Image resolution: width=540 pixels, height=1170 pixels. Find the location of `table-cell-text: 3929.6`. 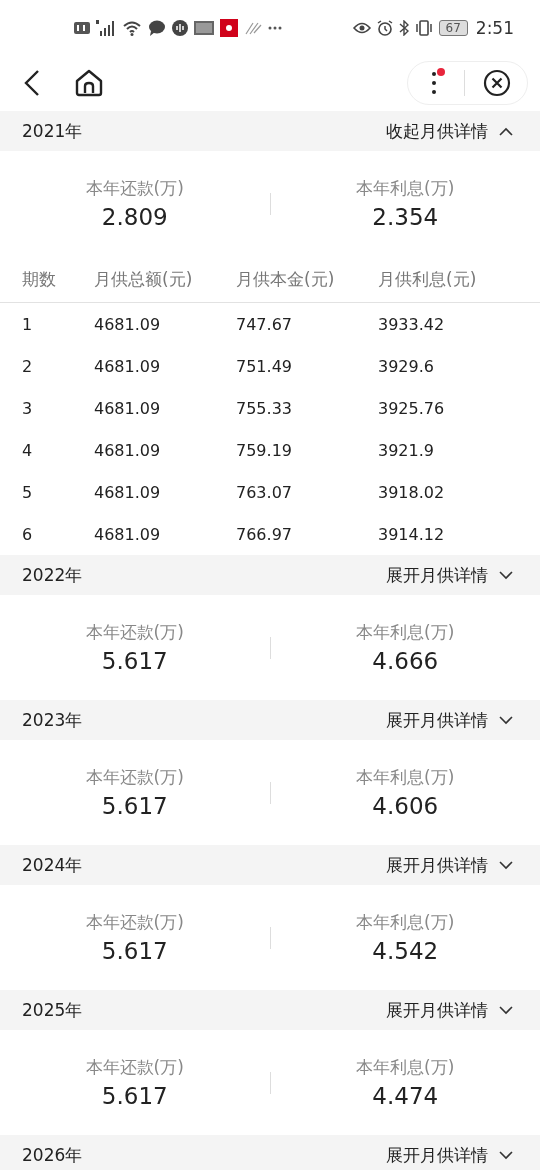

table-cell-text: 3929.6 is located at coordinates (406, 366).